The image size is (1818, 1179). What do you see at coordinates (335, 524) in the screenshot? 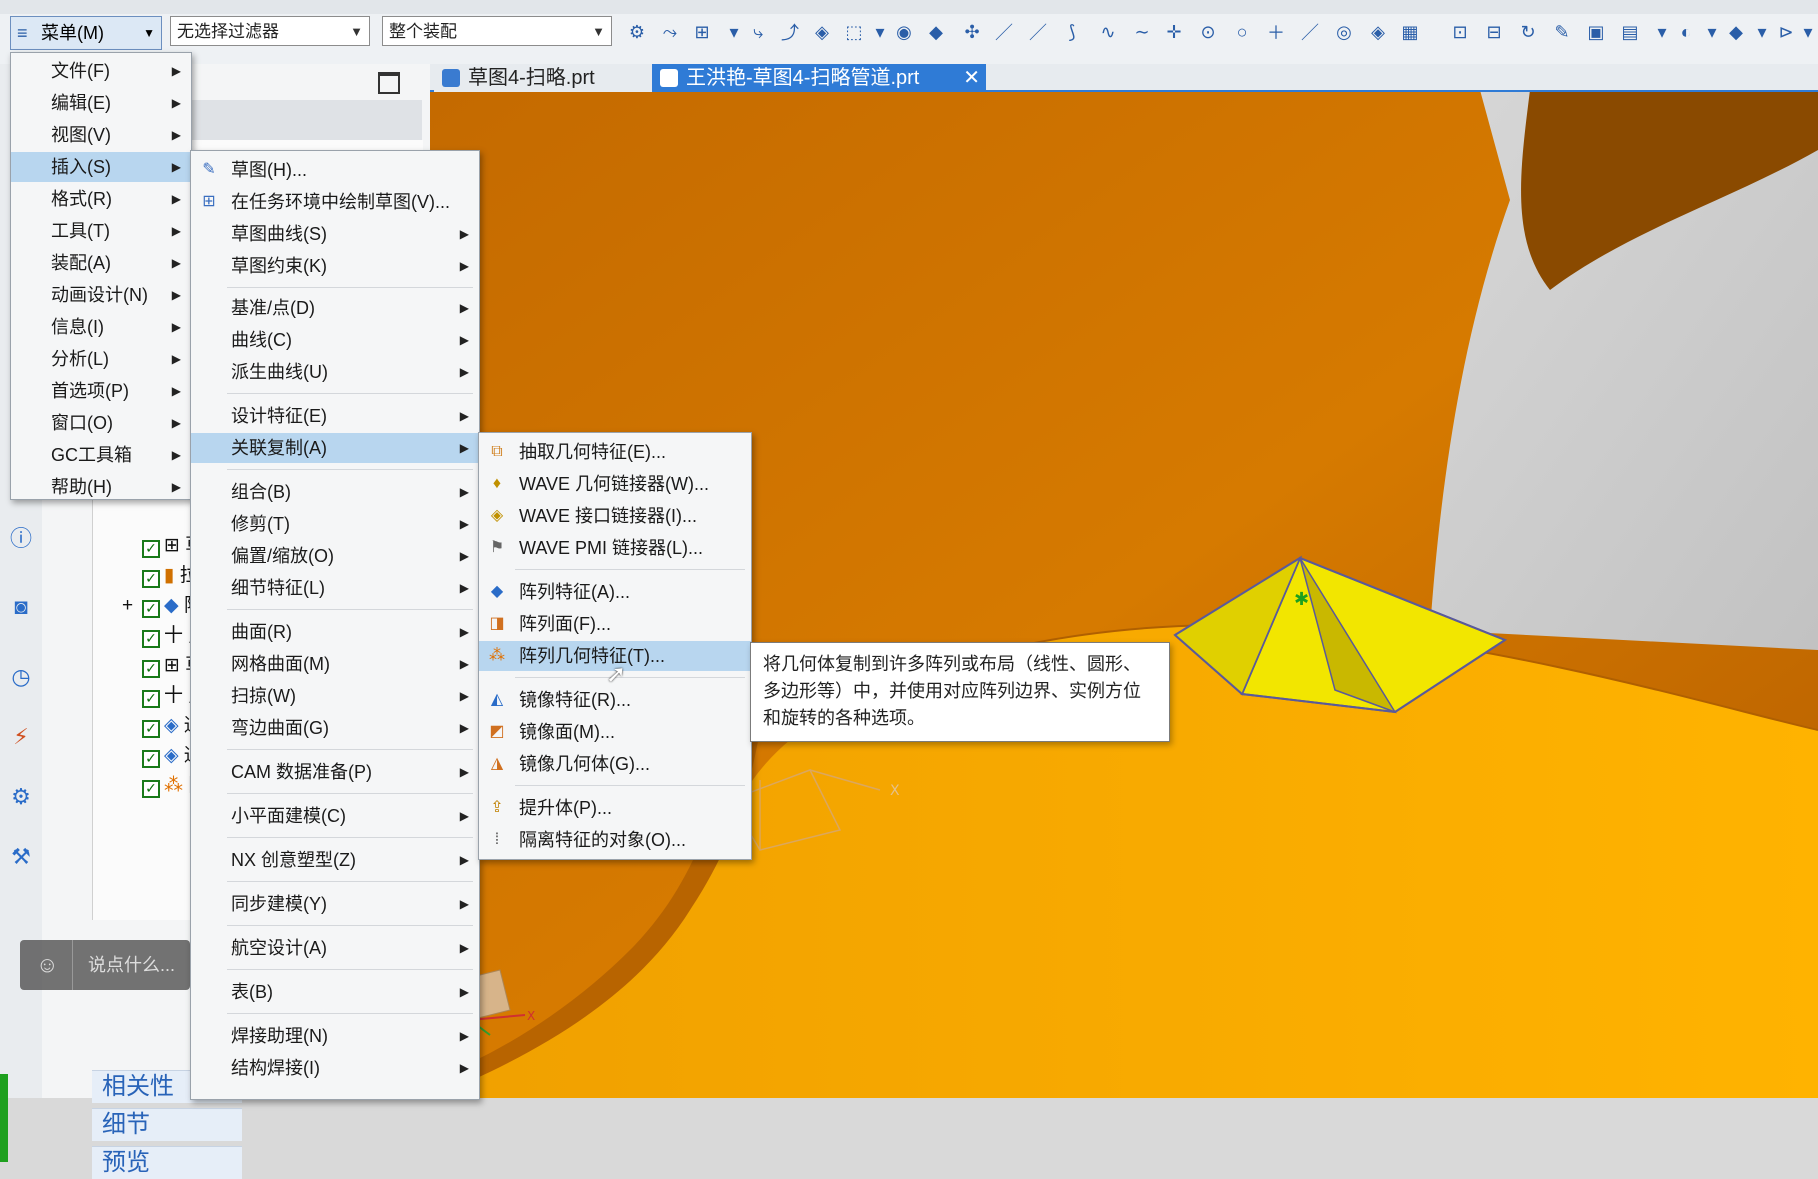
I see `menu-item-trim: 修剪(T) ▶` at bounding box center [335, 524].